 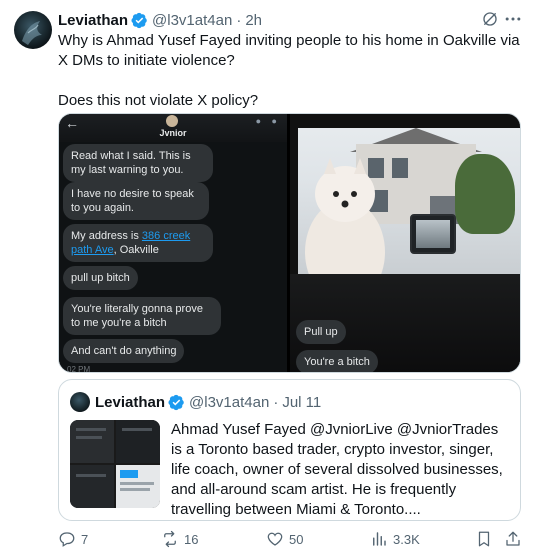 What do you see at coordinates (173, 133) in the screenshot?
I see `dm-contact-name: Jvnior` at bounding box center [173, 133].